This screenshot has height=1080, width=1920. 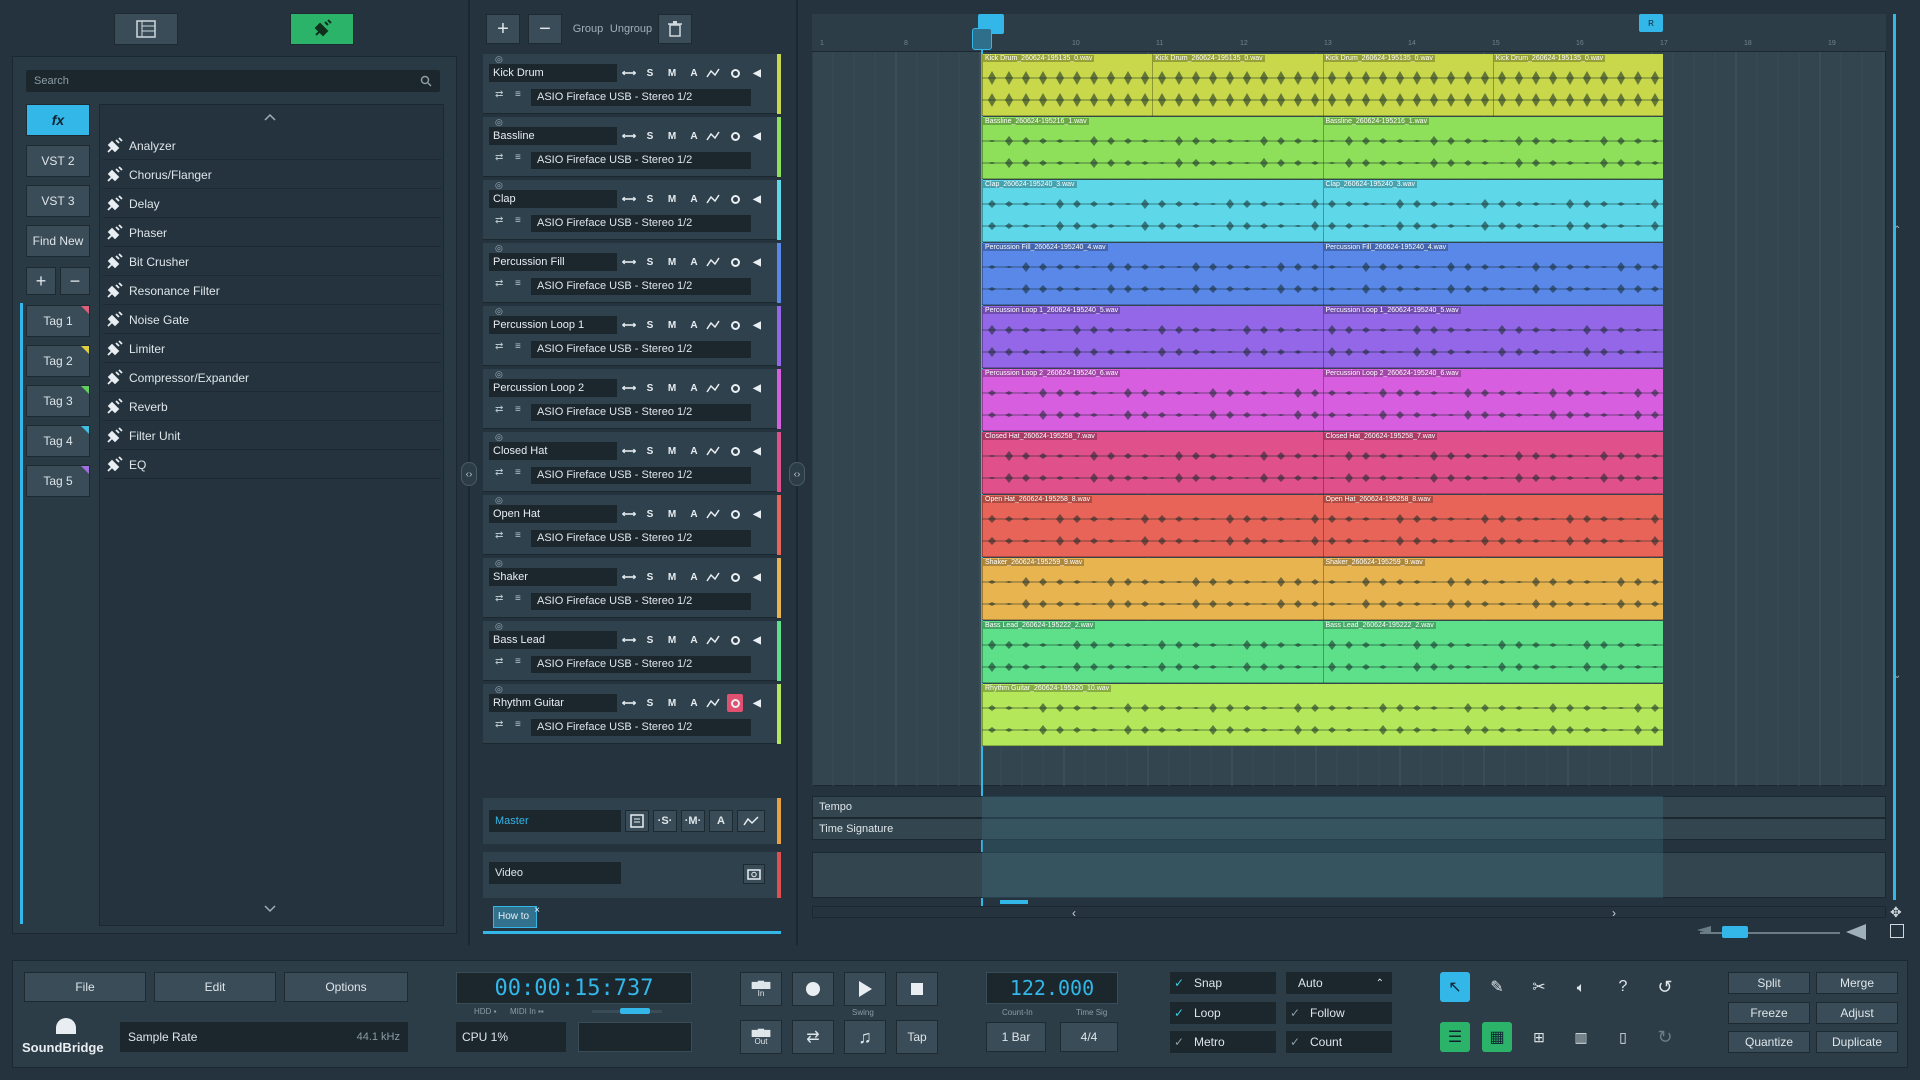 I want to click on effect-item: Analyzer, so click(x=272, y=146).